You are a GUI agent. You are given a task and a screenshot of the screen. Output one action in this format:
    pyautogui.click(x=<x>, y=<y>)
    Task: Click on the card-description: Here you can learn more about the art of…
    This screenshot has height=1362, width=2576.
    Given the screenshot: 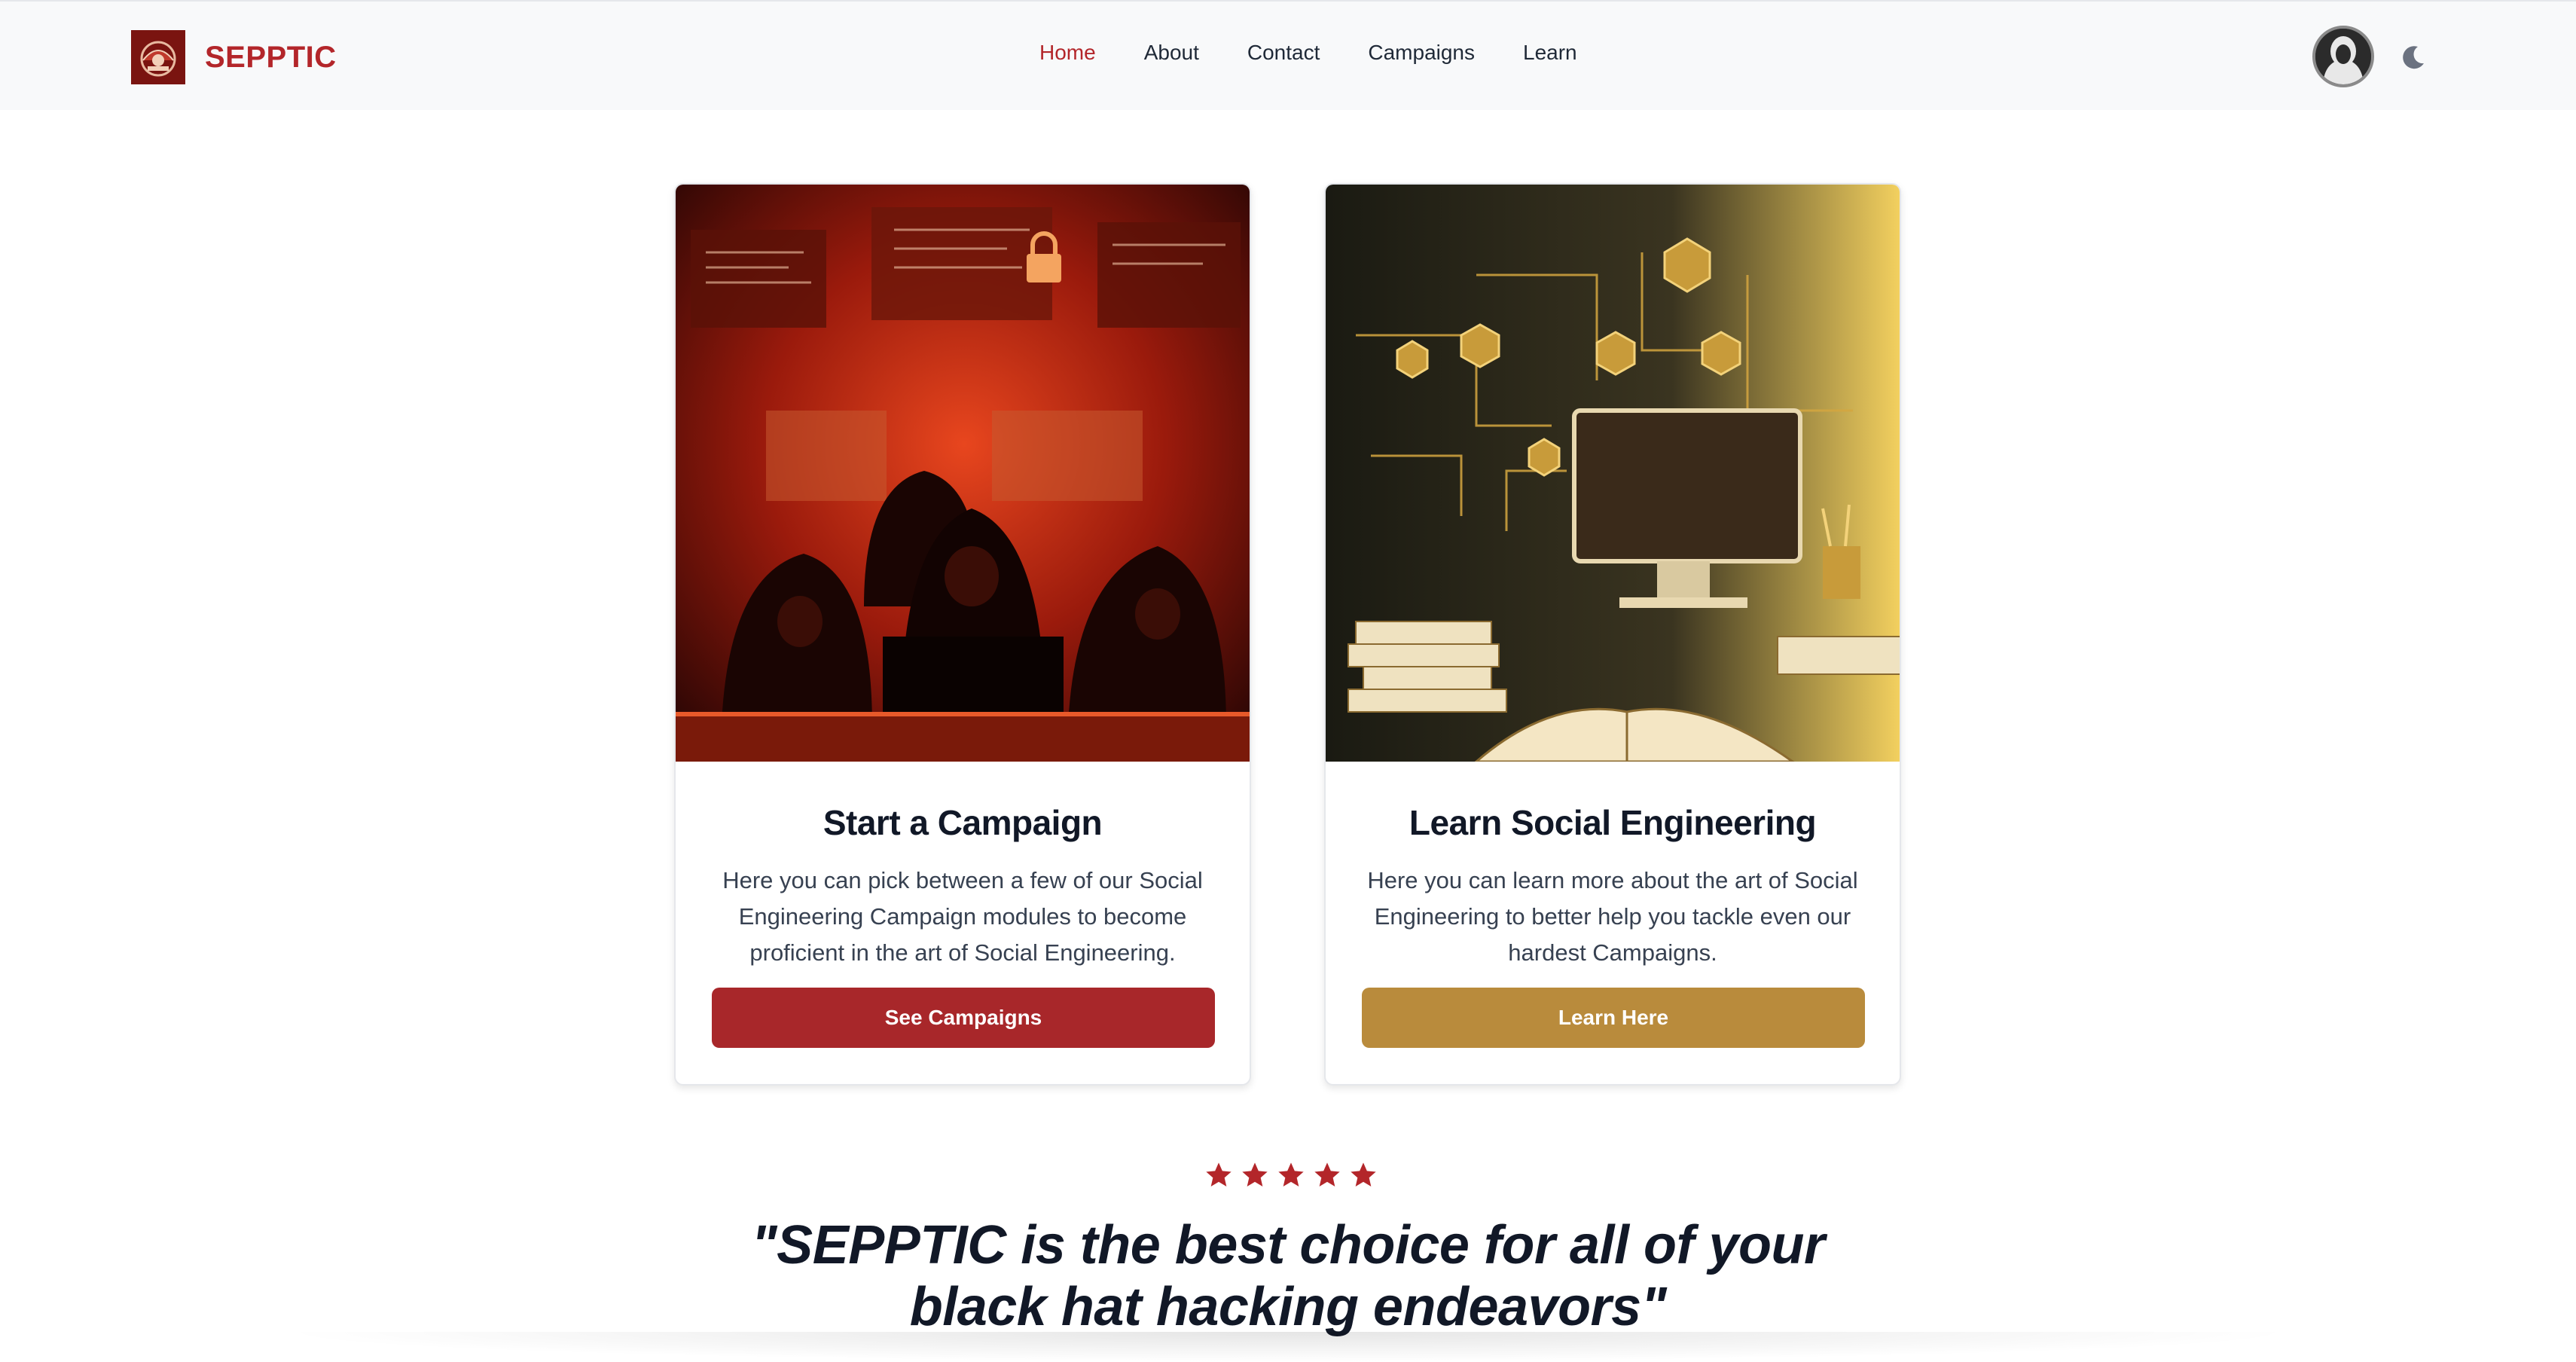 What is the action you would take?
    pyautogui.click(x=1613, y=917)
    